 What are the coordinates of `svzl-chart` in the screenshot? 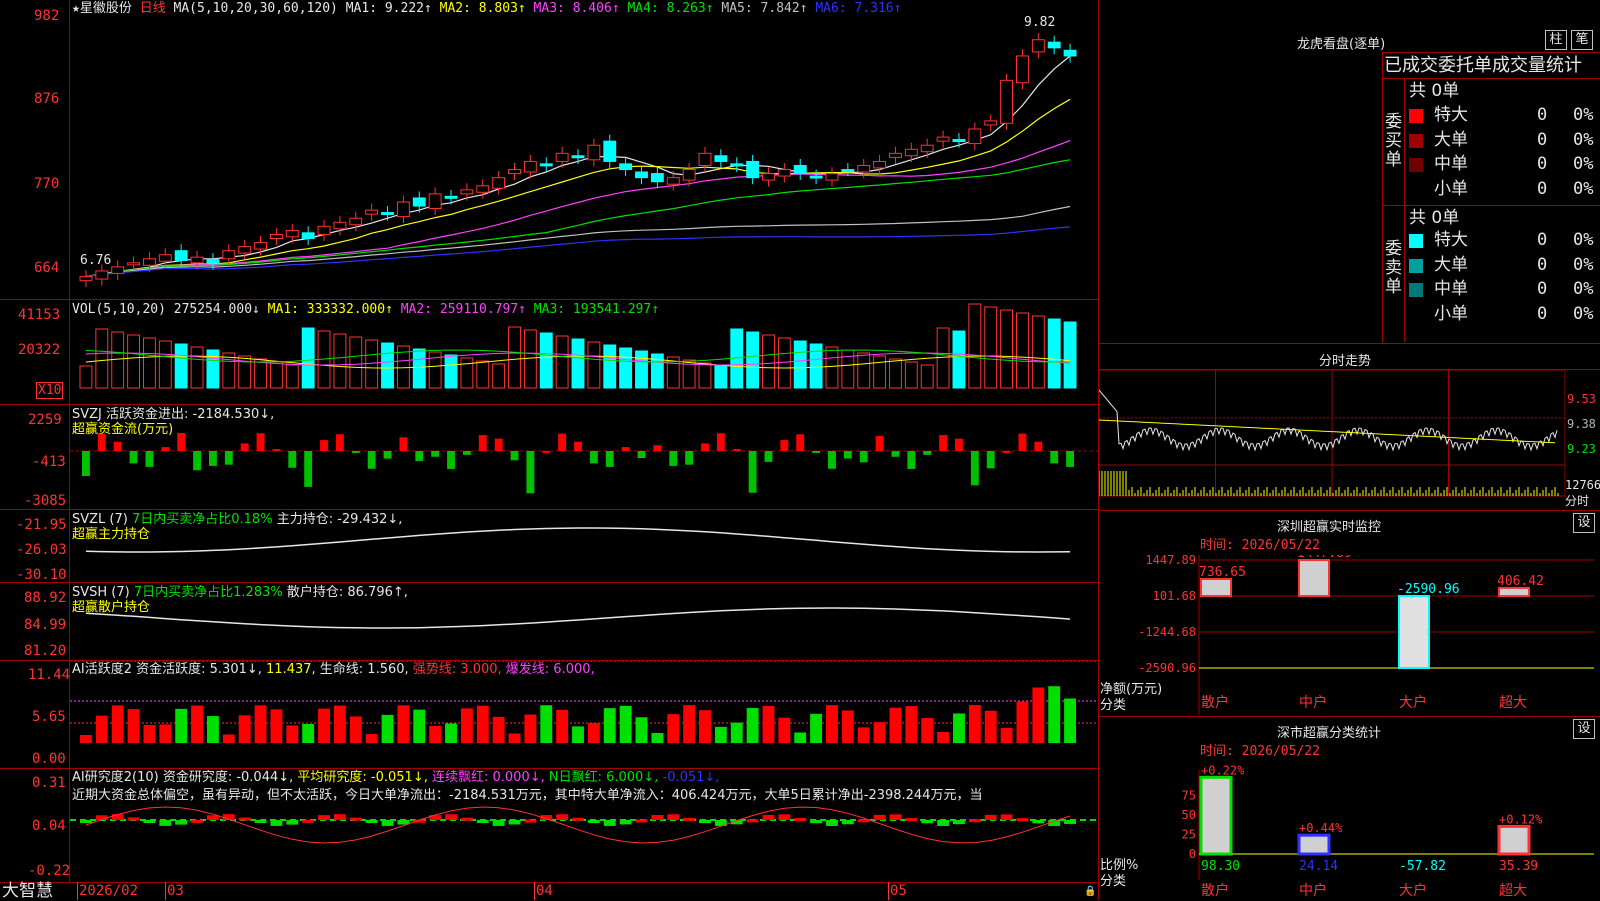 It's located at (584, 546).